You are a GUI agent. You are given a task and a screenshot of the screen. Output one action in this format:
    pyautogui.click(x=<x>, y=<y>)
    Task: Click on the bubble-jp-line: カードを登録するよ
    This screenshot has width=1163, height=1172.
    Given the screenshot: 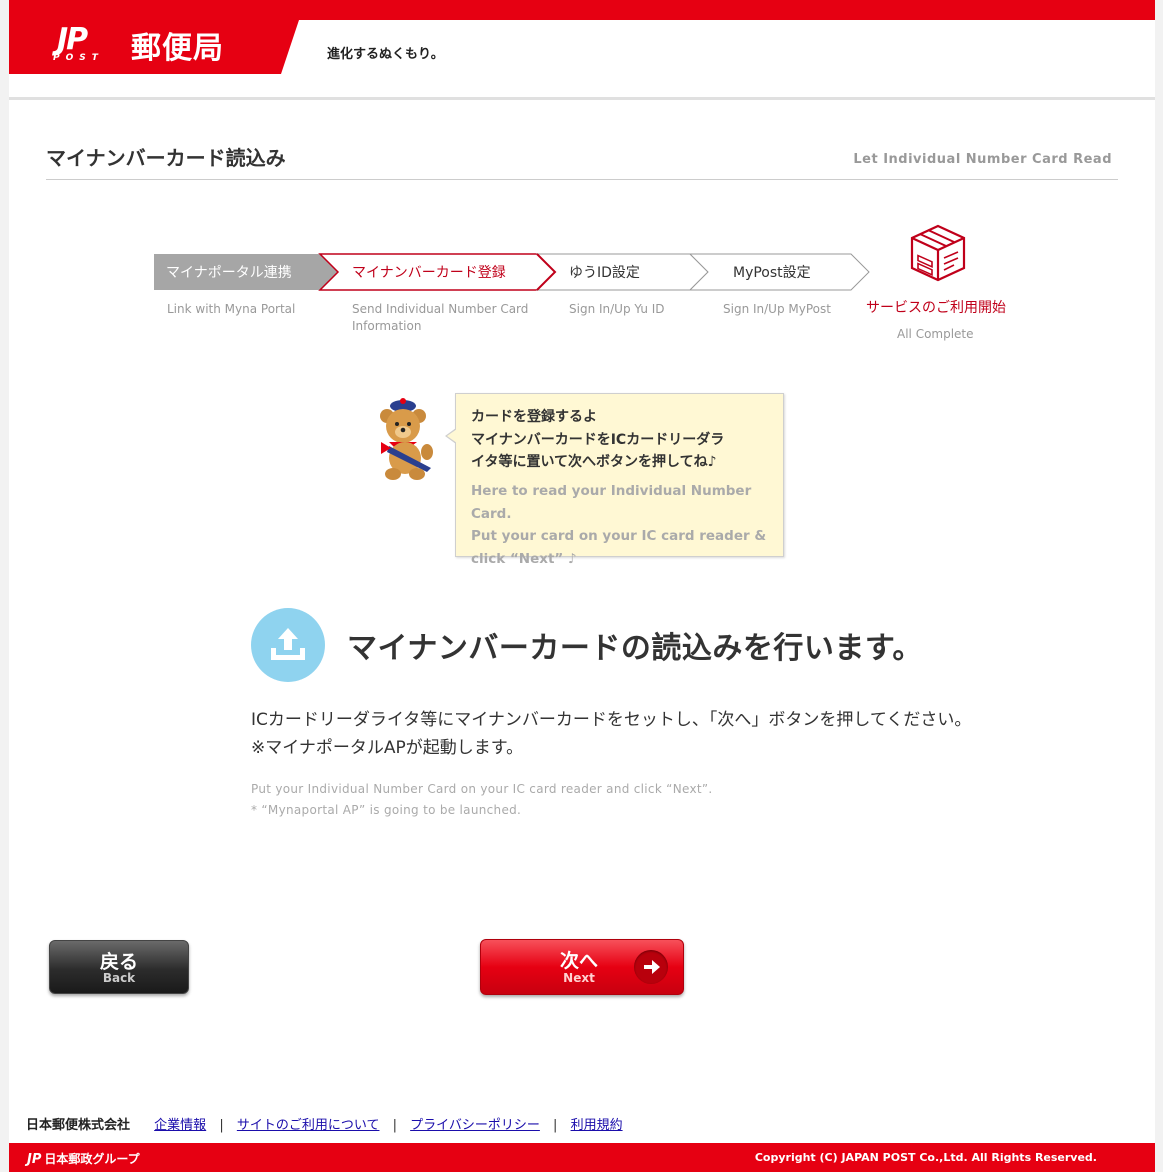 What is the action you would take?
    pyautogui.click(x=534, y=417)
    